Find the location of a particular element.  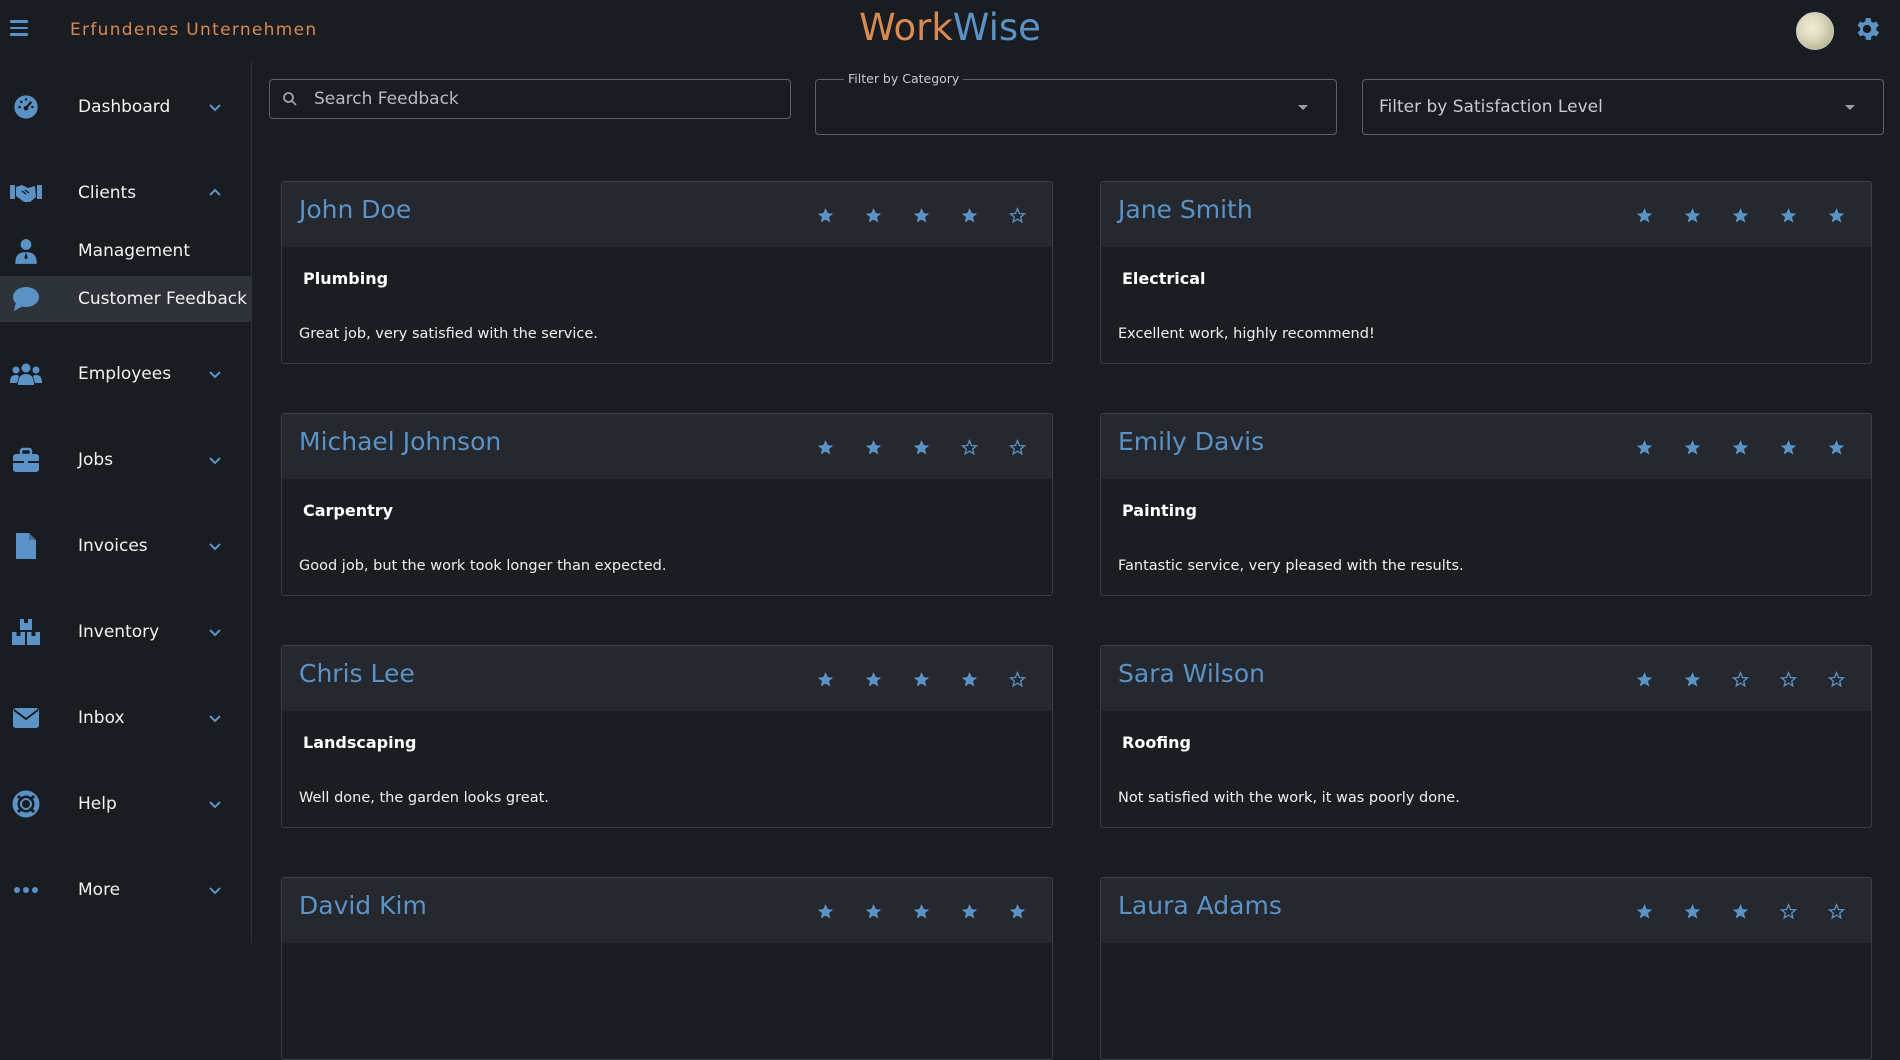

service-category: Roofing is located at coordinates (1157, 742).